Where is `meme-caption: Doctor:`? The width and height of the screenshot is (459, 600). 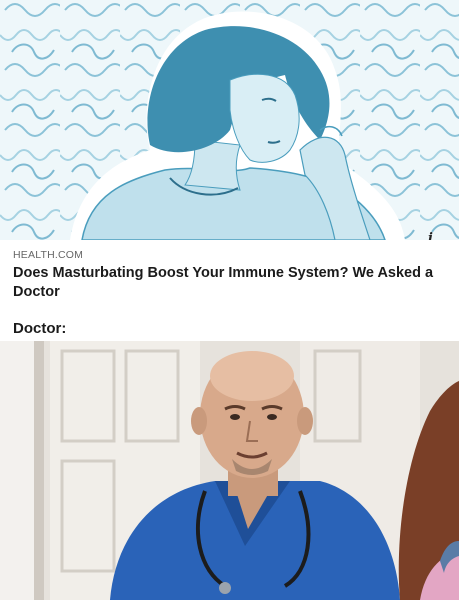 meme-caption: Doctor: is located at coordinates (40, 328).